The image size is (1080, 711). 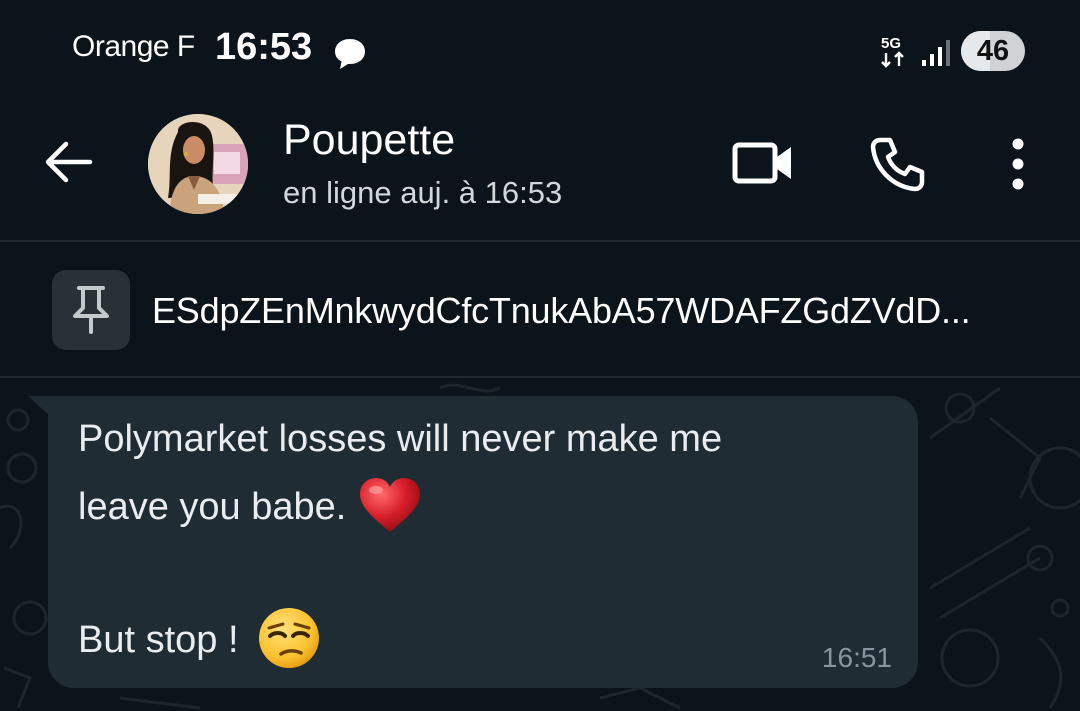 What do you see at coordinates (264, 47) in the screenshot?
I see `status-clock: 16:53` at bounding box center [264, 47].